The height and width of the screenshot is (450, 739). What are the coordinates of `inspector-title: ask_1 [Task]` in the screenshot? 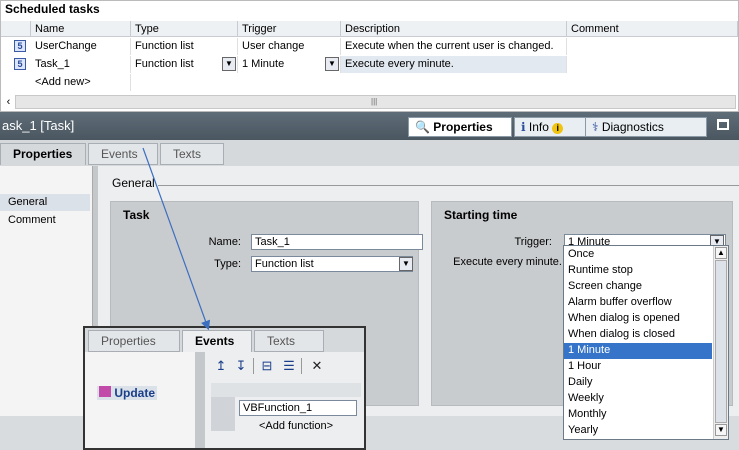 It's located at (38, 125).